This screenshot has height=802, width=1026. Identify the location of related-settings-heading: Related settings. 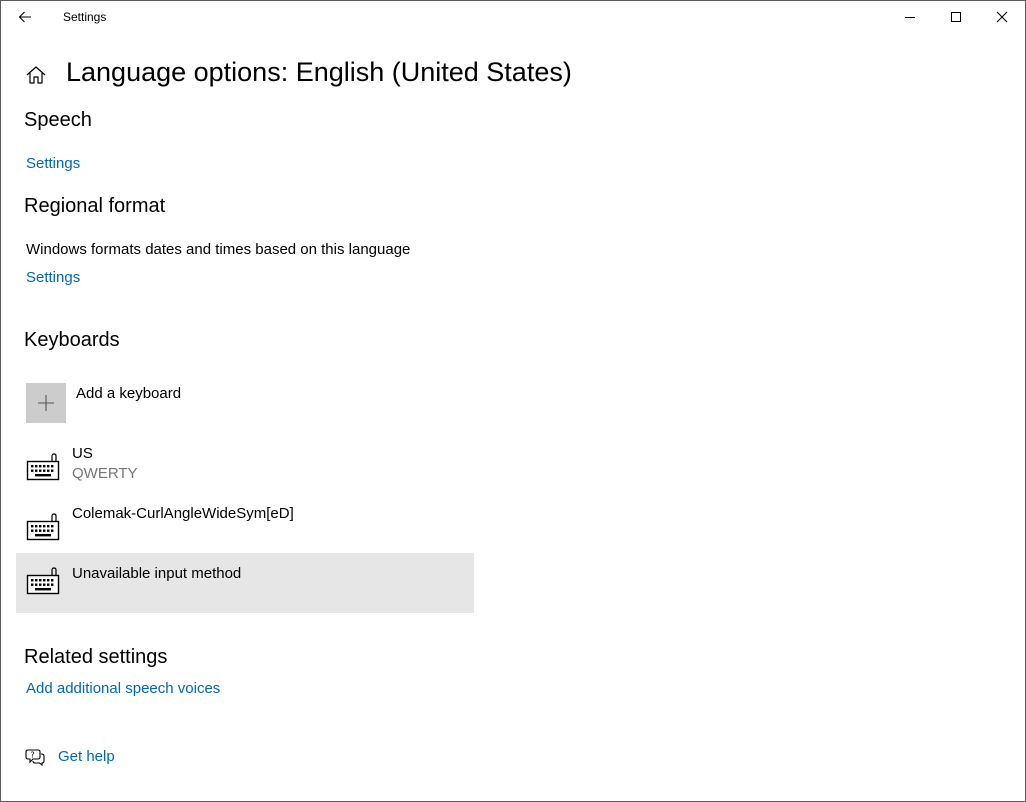
(96, 657).